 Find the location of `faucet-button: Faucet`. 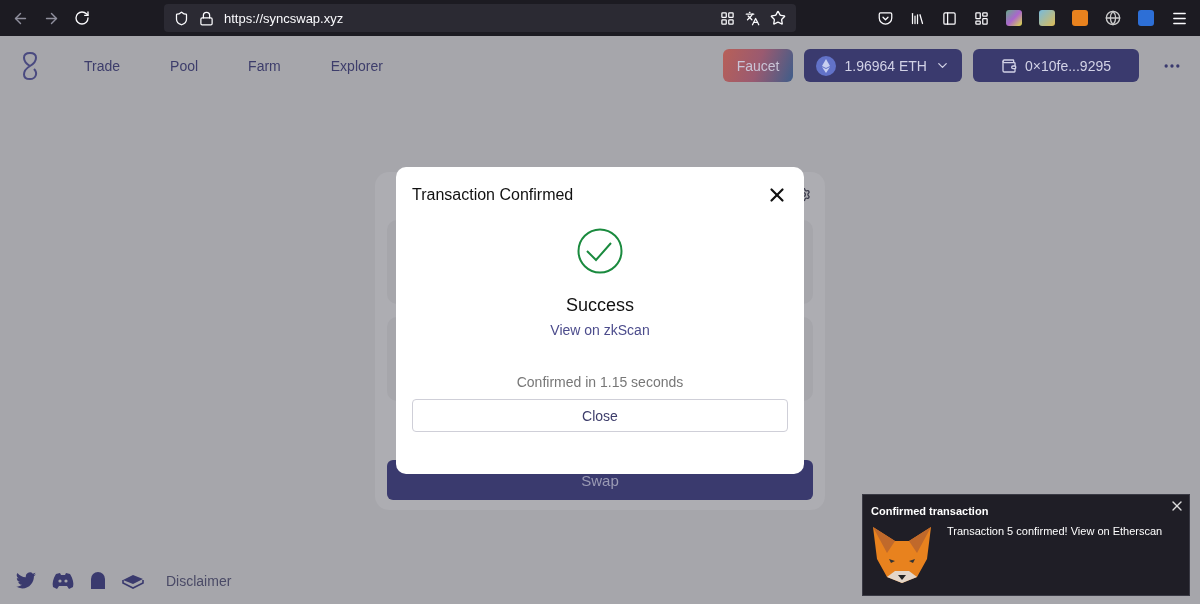

faucet-button: Faucet is located at coordinates (758, 65).